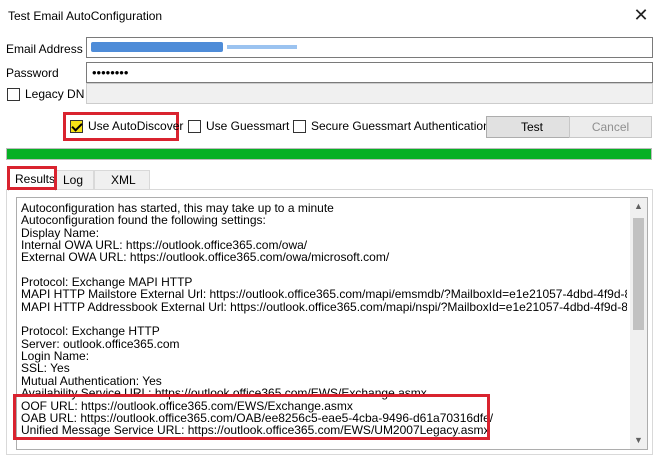 The width and height of the screenshot is (659, 462). What do you see at coordinates (13, 94) in the screenshot?
I see `legacy-dn-checkbox` at bounding box center [13, 94].